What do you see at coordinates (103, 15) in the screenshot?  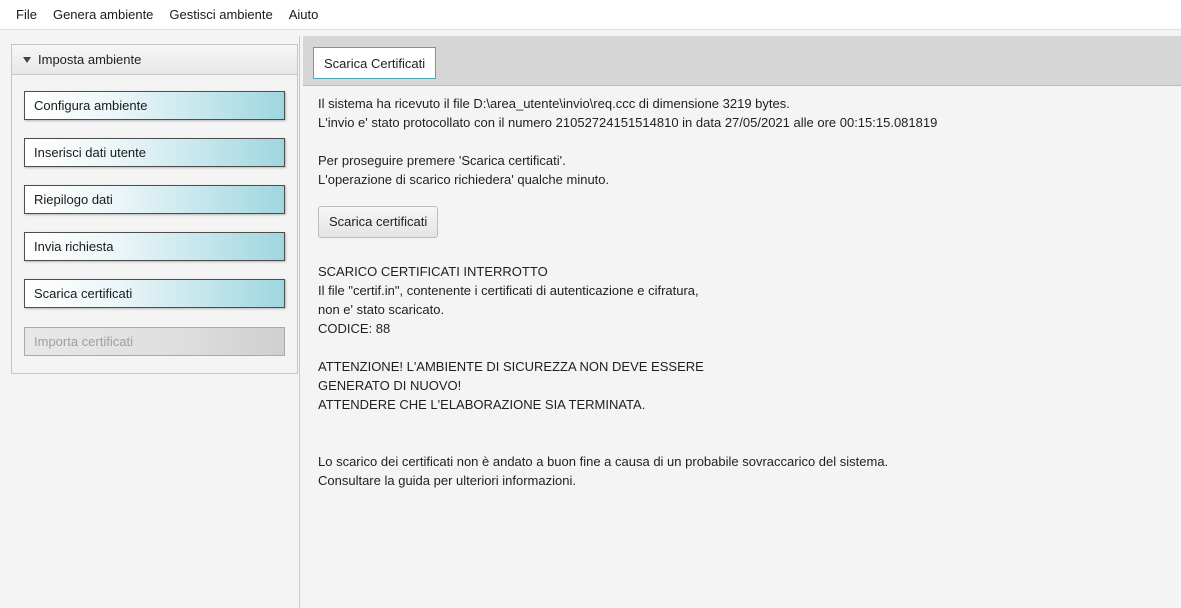 I see `menu-genera-ambiente: Genera ambiente` at bounding box center [103, 15].